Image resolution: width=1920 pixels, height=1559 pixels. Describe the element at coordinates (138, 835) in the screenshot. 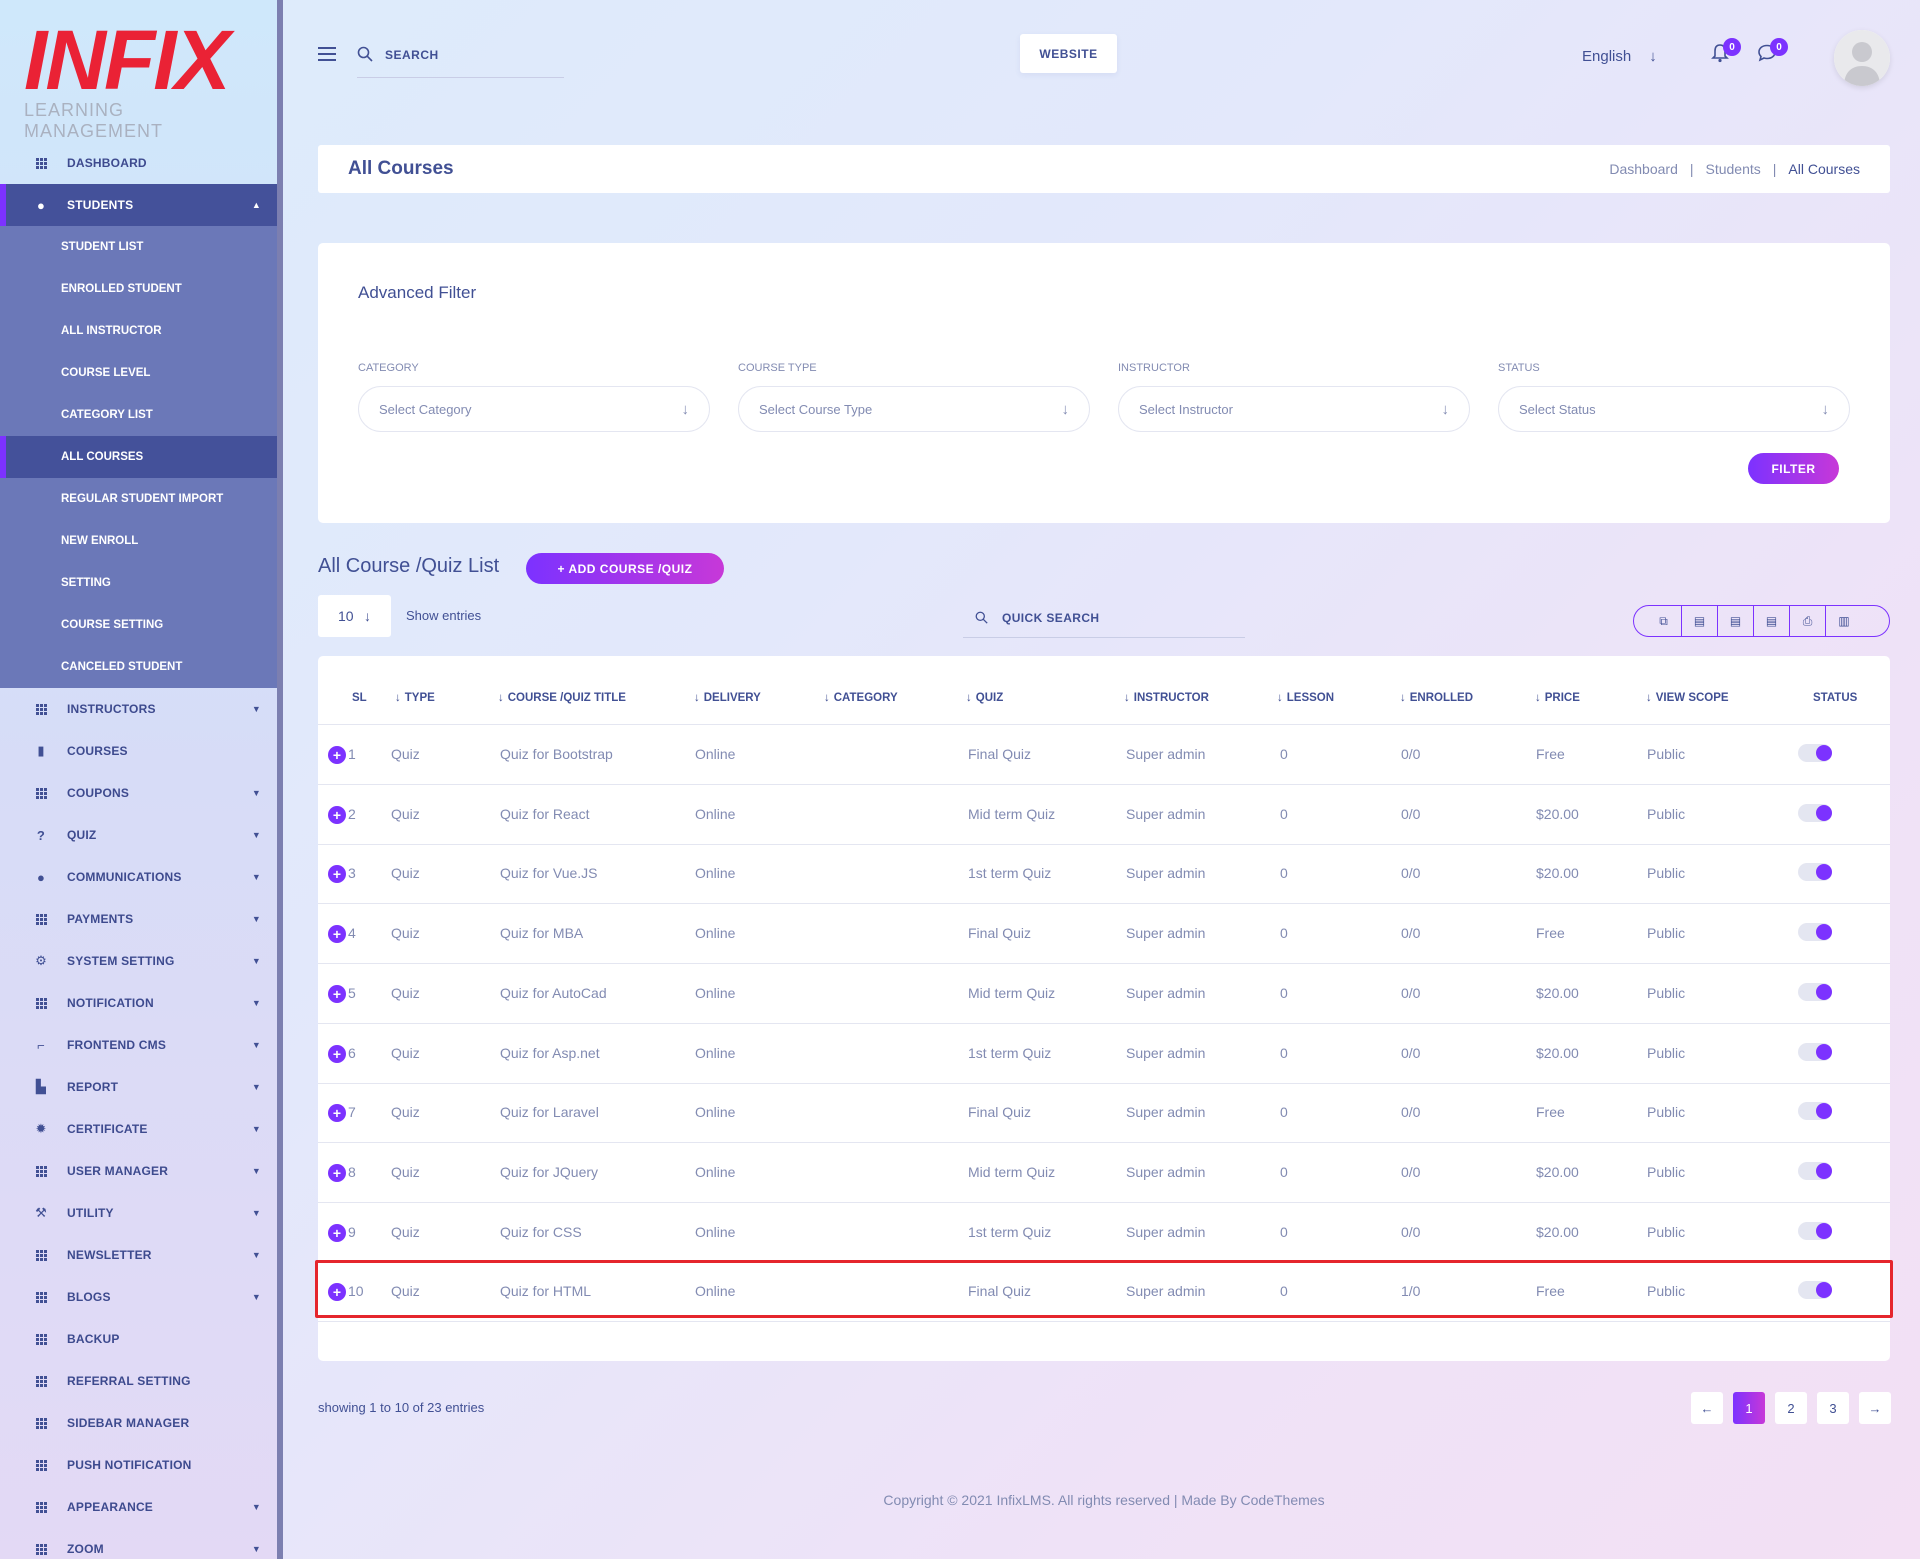

I see `sidebar-item-quiz: ? QUIZ ▼` at that location.